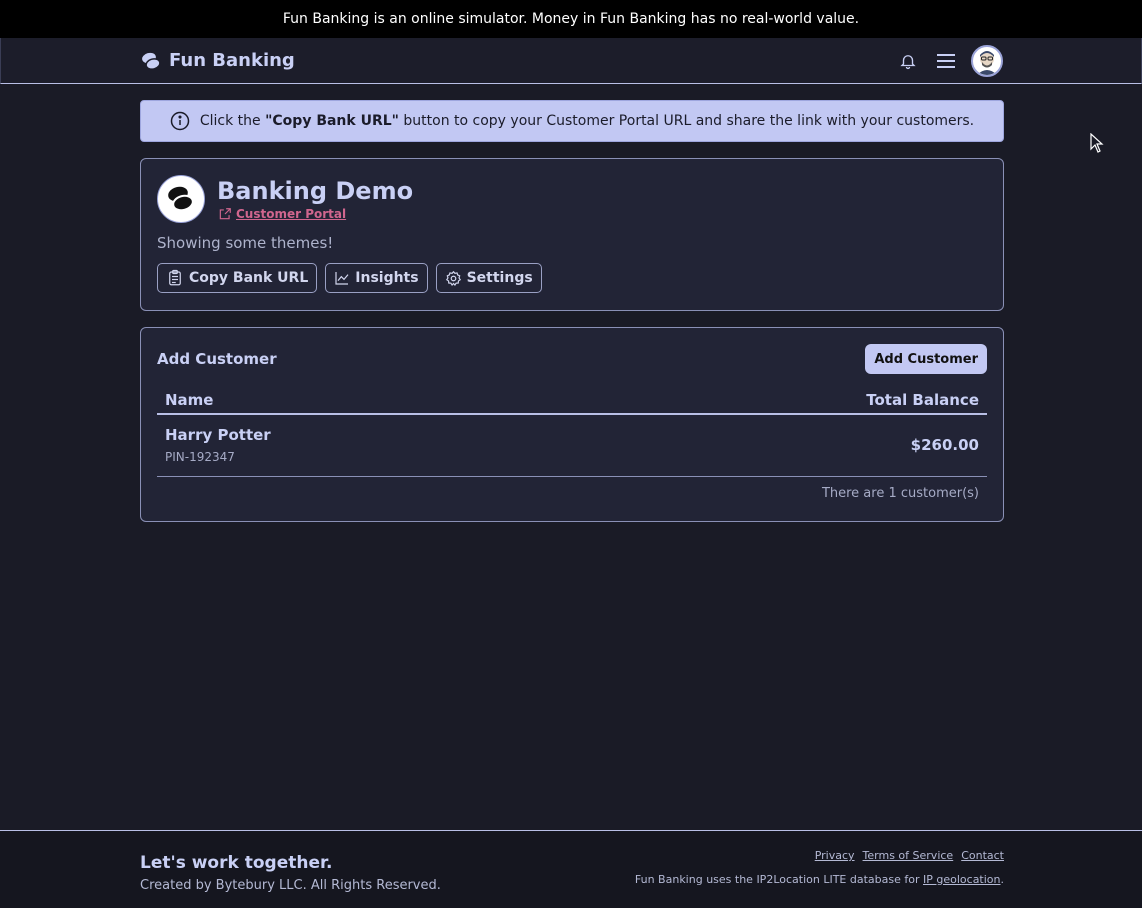 The width and height of the screenshot is (1142, 908). I want to click on insights-button: Insights, so click(376, 278).